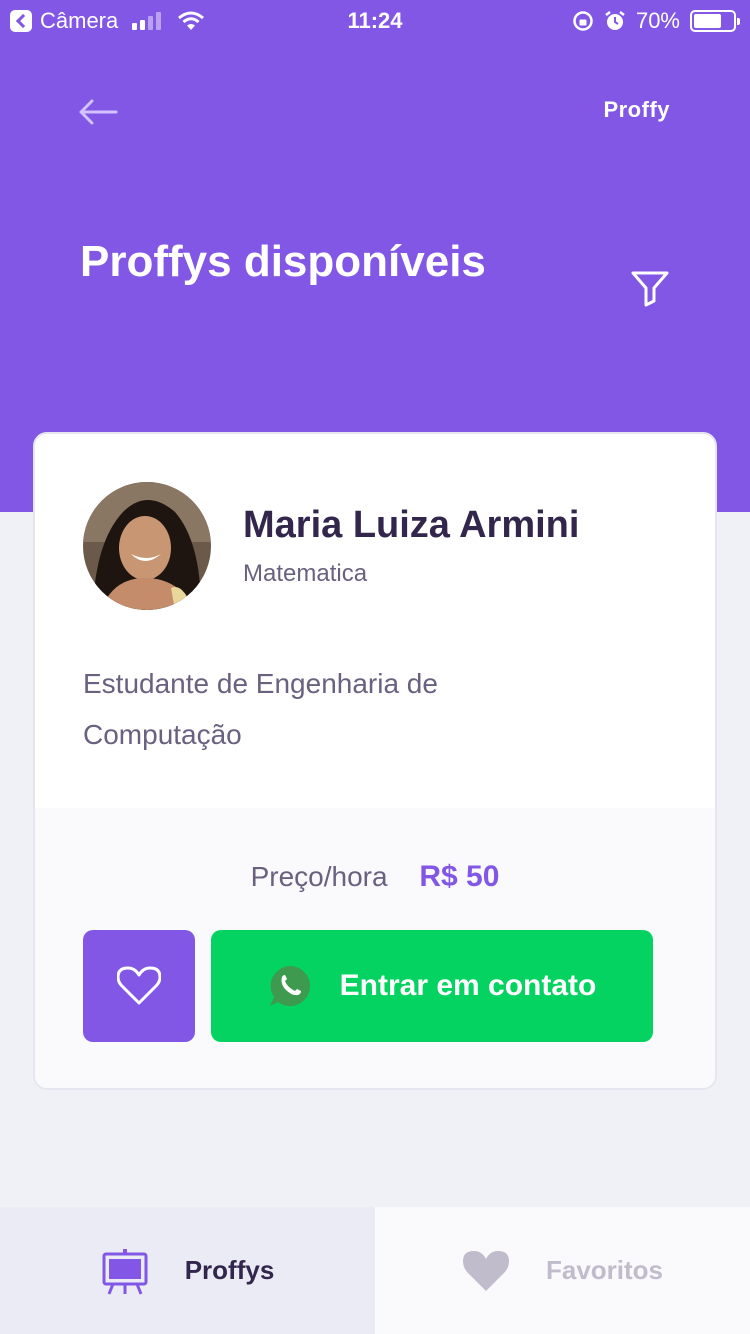  What do you see at coordinates (583, 21) in the screenshot?
I see `rotation-lock-icon` at bounding box center [583, 21].